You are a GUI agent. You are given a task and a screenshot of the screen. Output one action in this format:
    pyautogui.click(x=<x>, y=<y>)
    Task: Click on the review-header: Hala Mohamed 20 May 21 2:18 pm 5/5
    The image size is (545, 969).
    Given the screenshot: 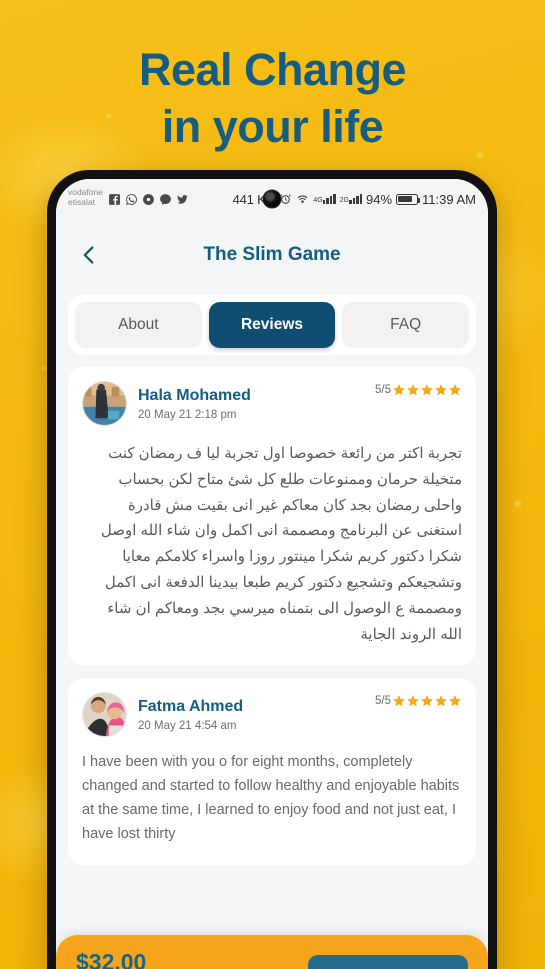 What is the action you would take?
    pyautogui.click(x=272, y=403)
    